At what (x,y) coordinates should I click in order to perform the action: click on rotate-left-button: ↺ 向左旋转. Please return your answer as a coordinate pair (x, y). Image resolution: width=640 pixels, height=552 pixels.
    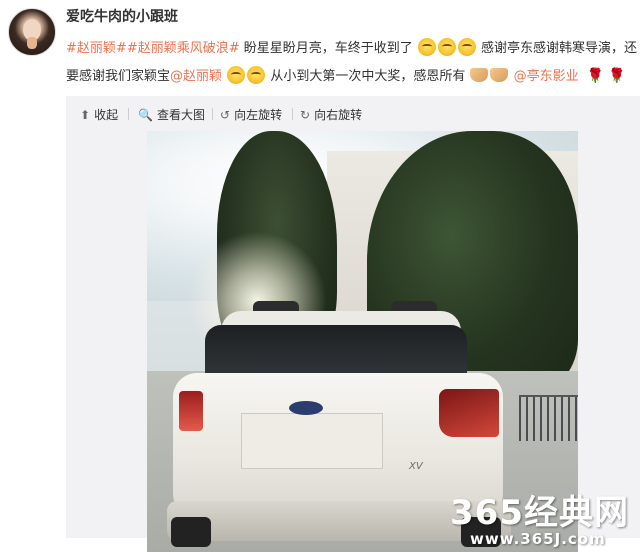
    Looking at the image, I should click on (251, 114).